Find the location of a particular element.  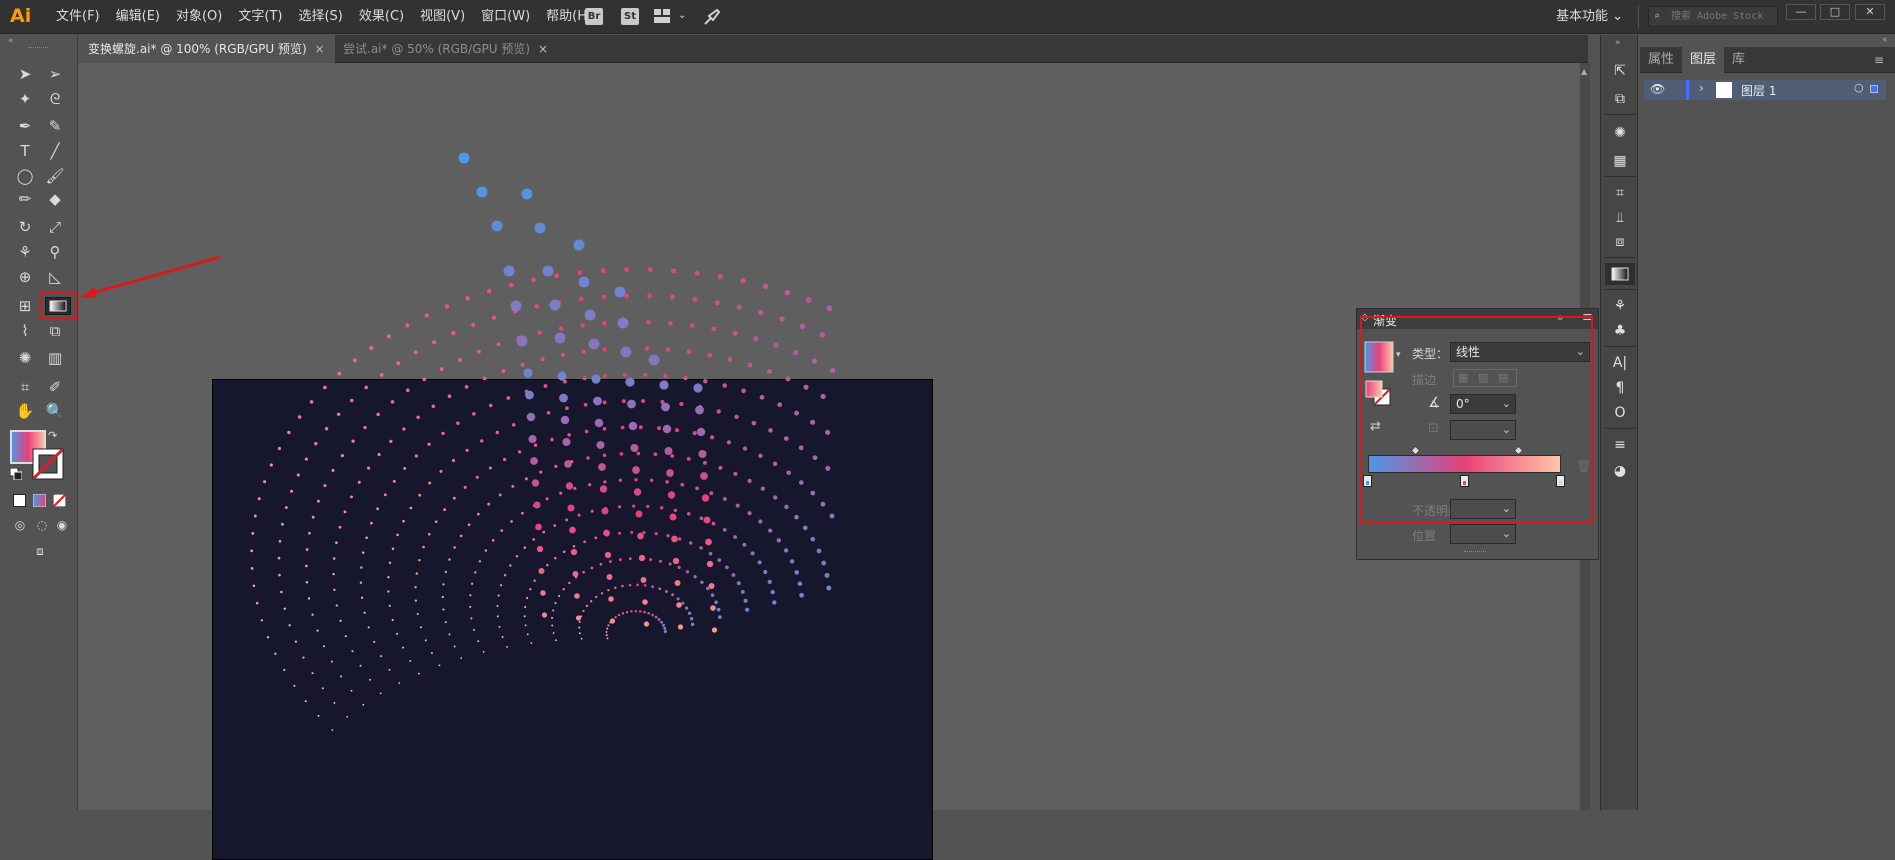

tab-label: 尝试.ai* @ 50% (RGB/GPU 预览) is located at coordinates (437, 49).